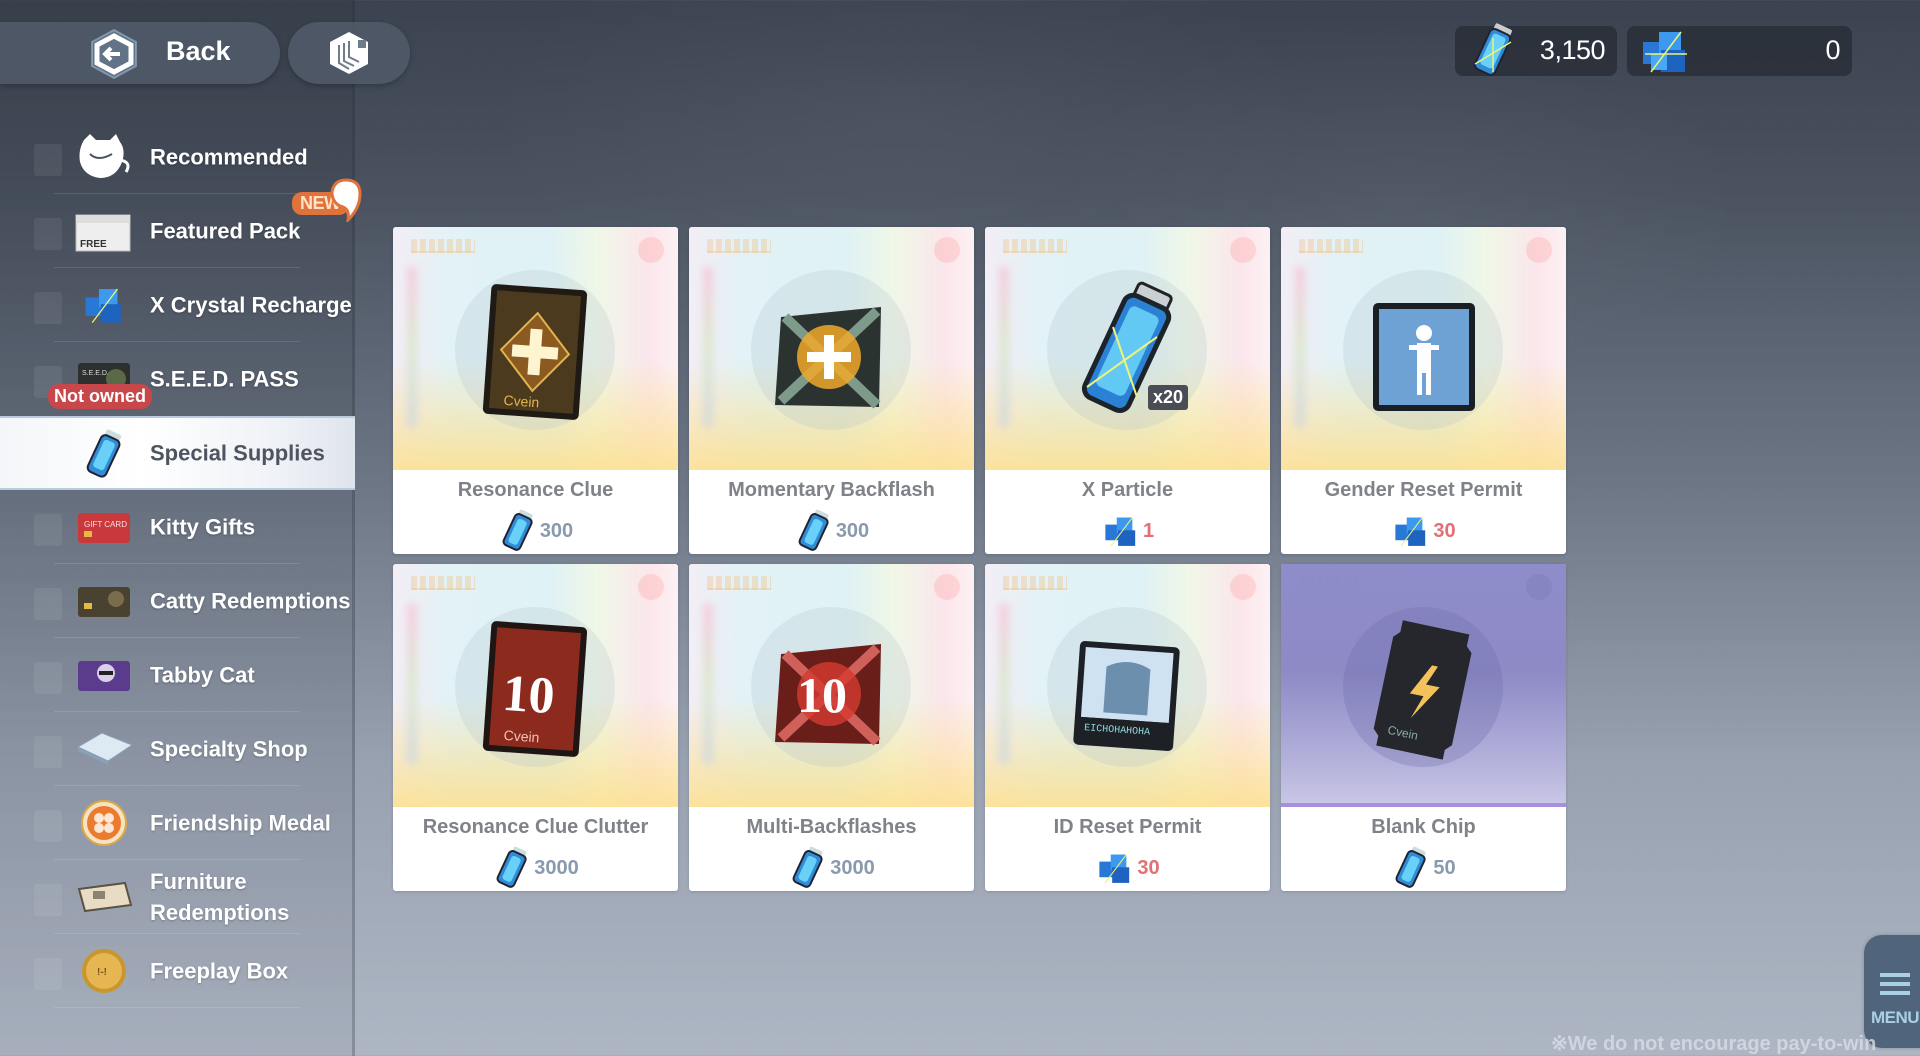 This screenshot has width=1920, height=1056. I want to click on product-card-blank-chip: Cvein Blank Chip 50, so click(1423, 727).